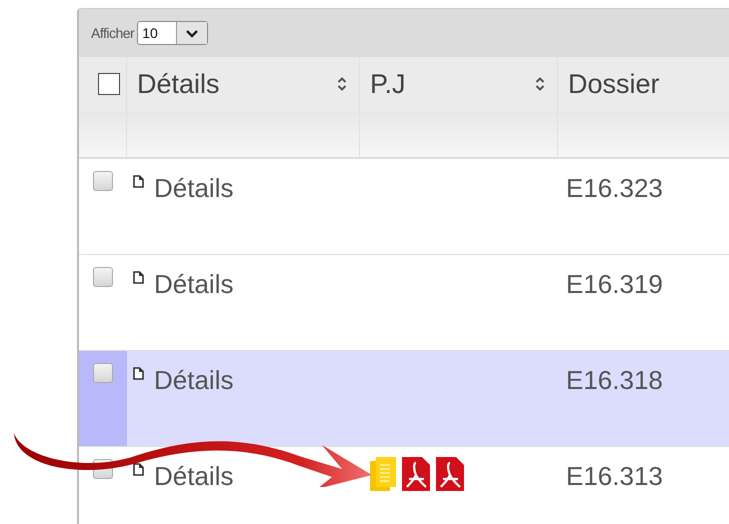  Describe the element at coordinates (614, 284) in the screenshot. I see `dossier-cell: E16.319` at that location.